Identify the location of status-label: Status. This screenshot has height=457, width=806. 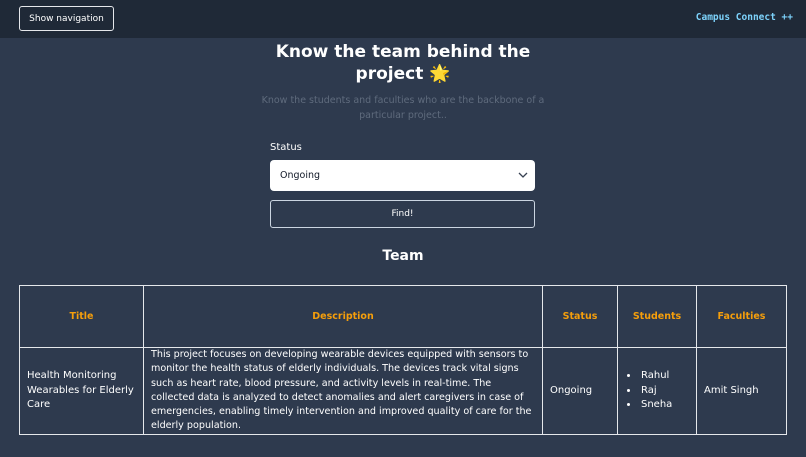
(286, 147).